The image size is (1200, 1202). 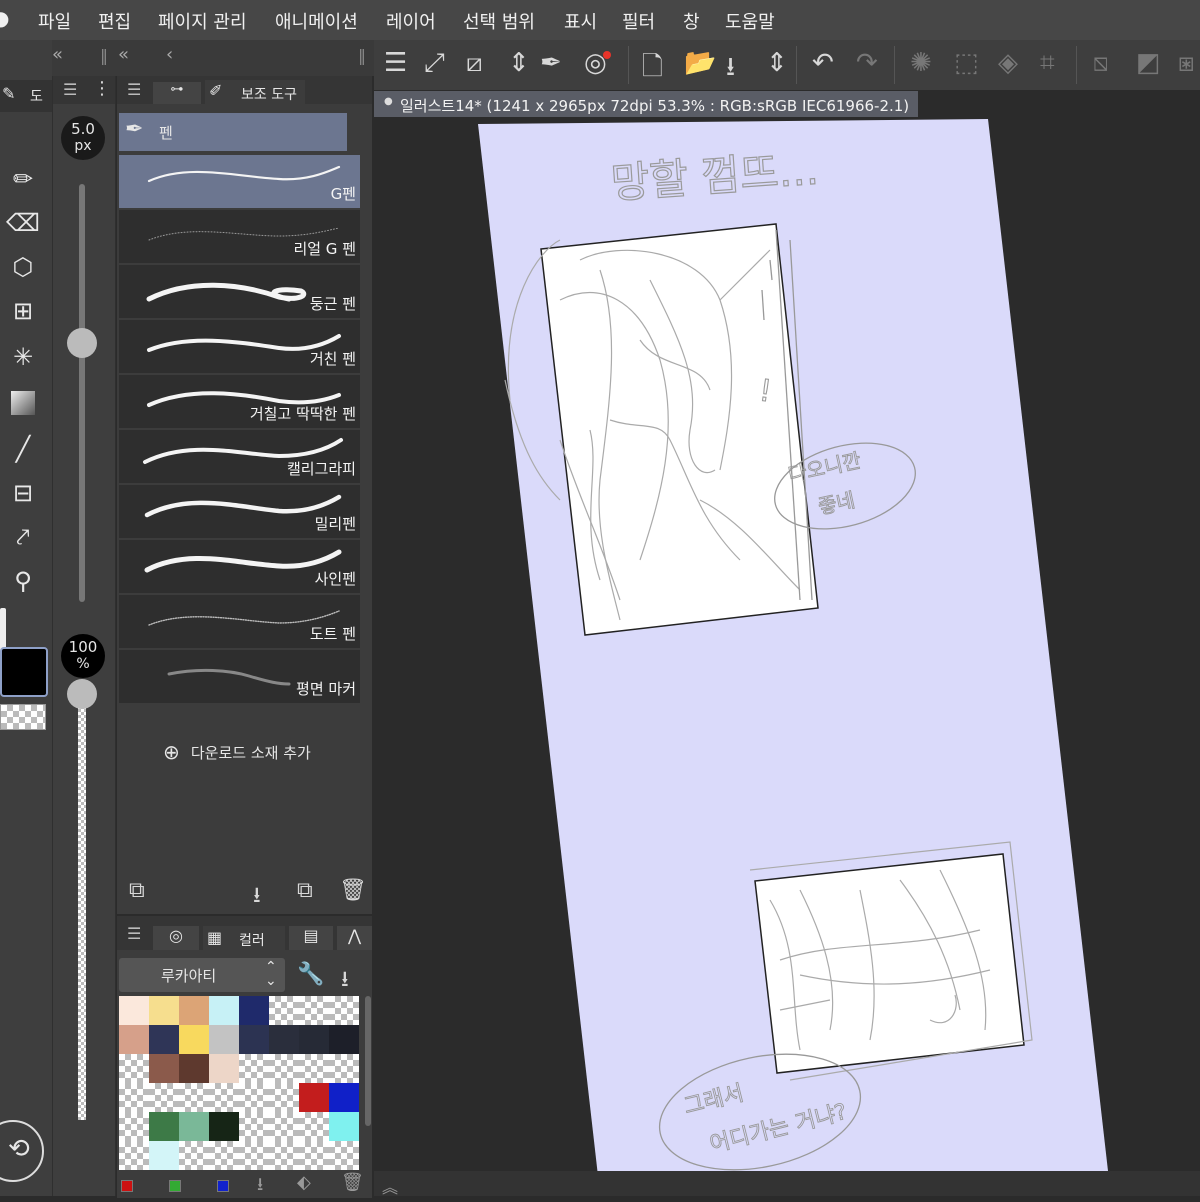 I want to click on menu-selection: 선택 범위, so click(x=499, y=21).